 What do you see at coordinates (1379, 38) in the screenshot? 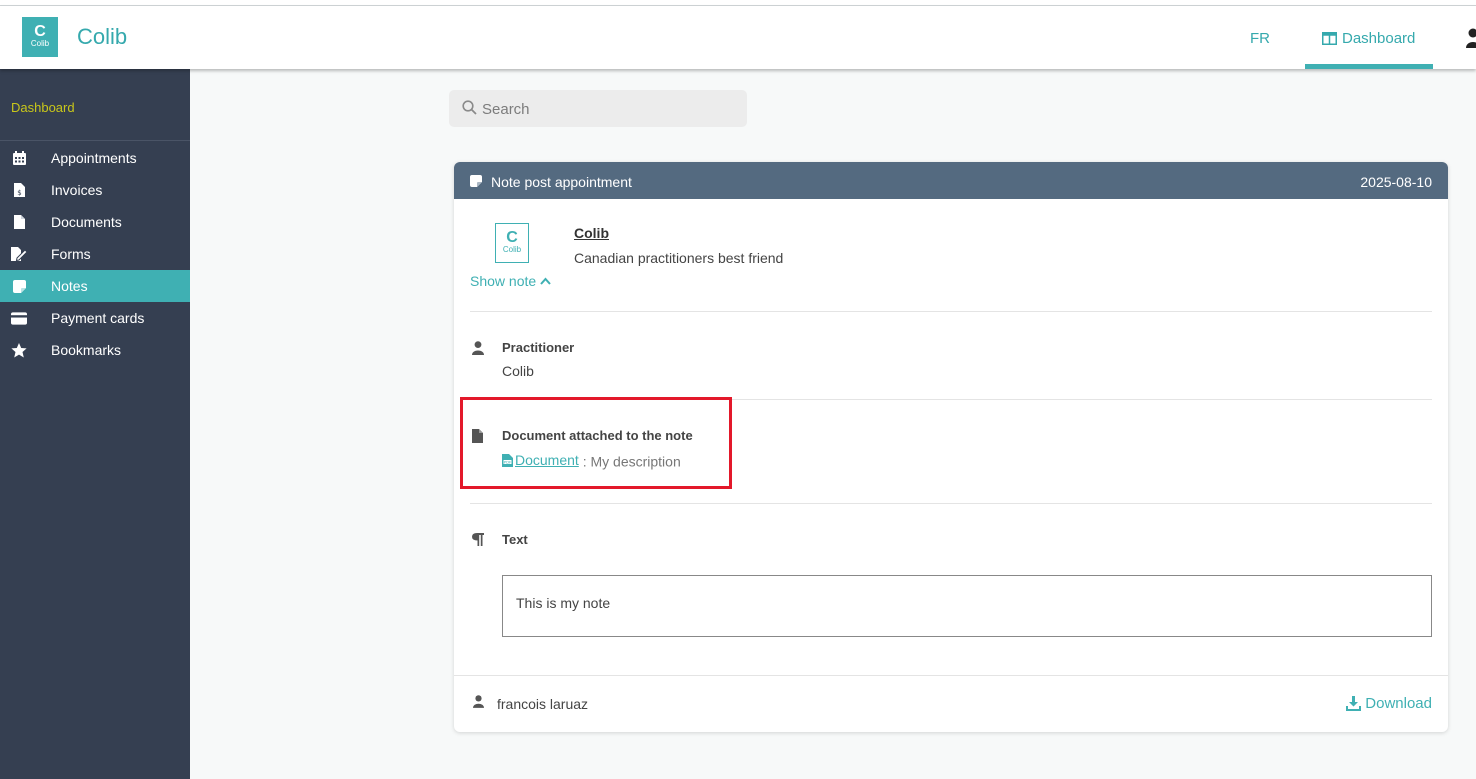
I see `dashboard-tab-label: Dashboard` at bounding box center [1379, 38].